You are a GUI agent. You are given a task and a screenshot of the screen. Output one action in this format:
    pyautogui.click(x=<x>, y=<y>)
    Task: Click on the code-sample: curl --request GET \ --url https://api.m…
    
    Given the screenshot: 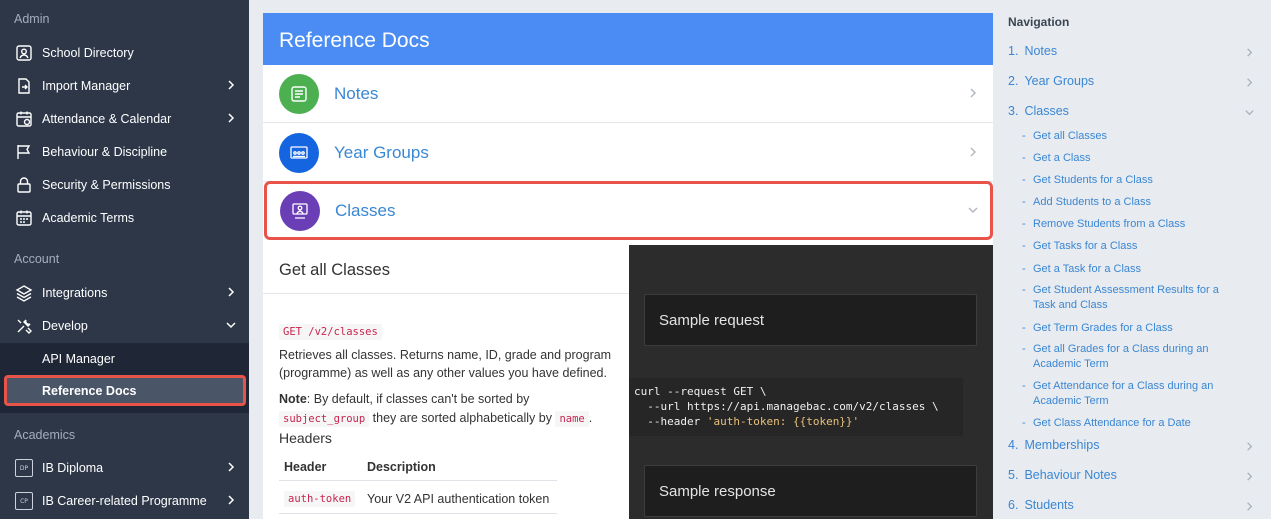 What is the action you would take?
    pyautogui.click(x=796, y=407)
    